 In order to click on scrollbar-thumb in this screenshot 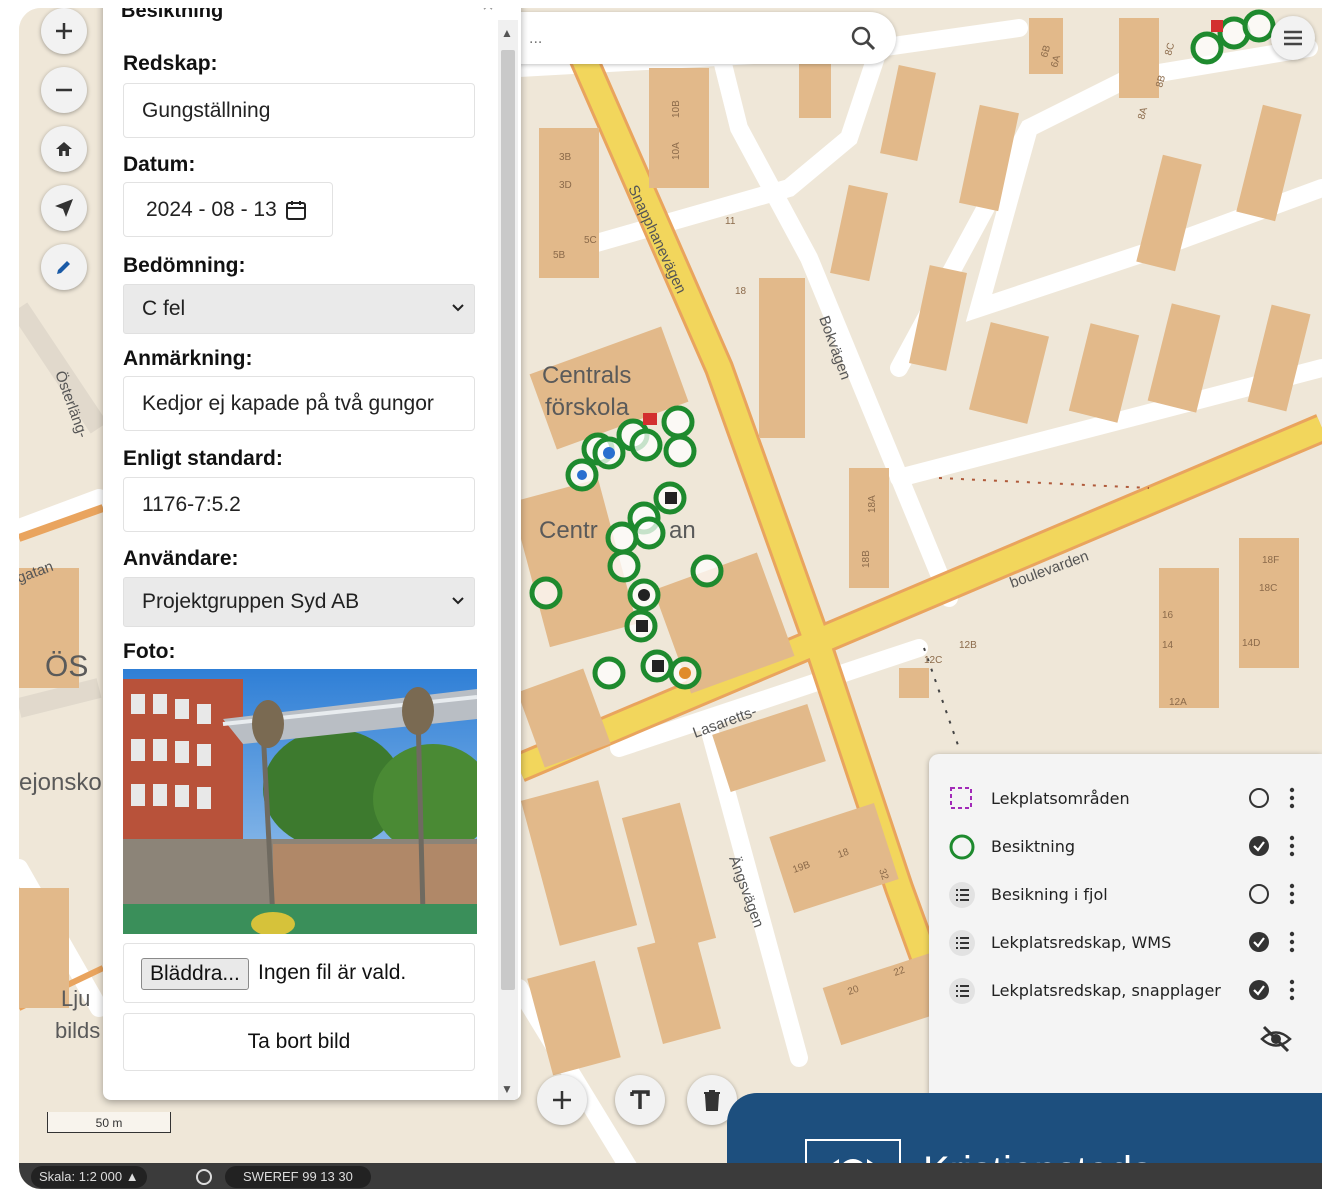, I will do `click(508, 520)`.